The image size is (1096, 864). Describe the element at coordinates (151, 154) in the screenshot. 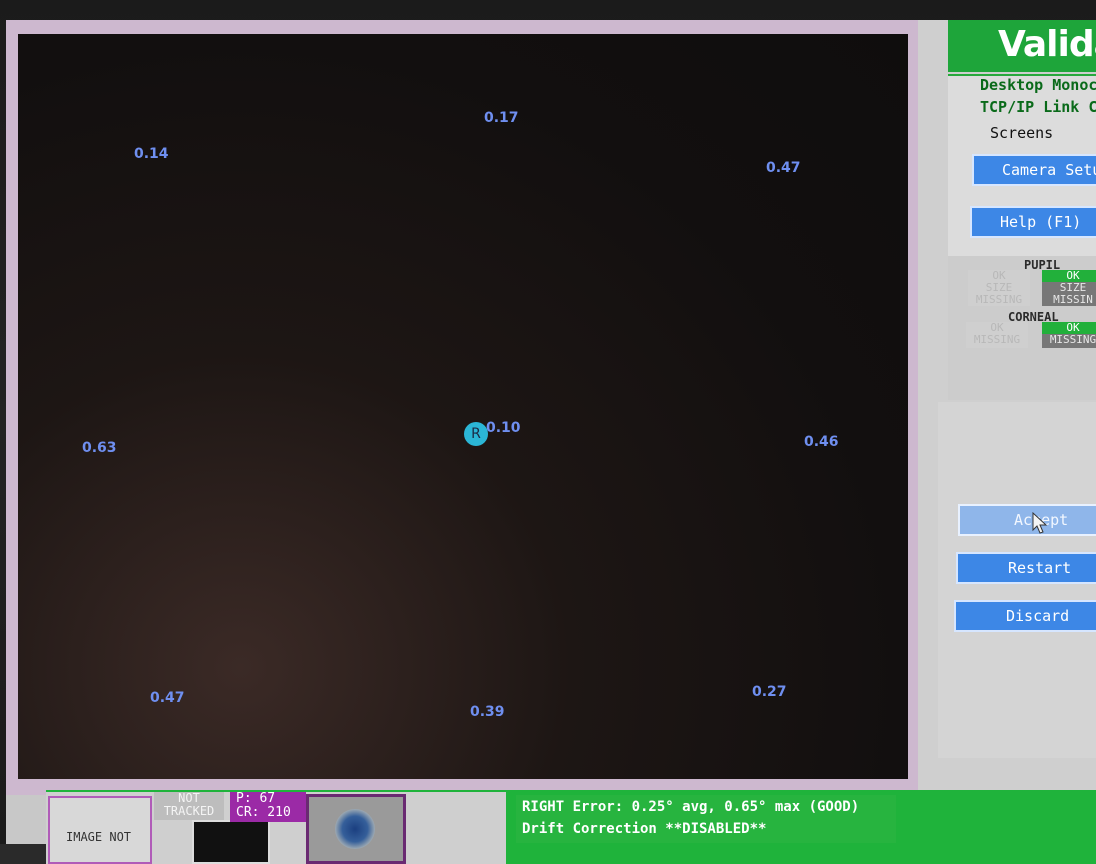

I see `target-error-label: 0.14` at that location.